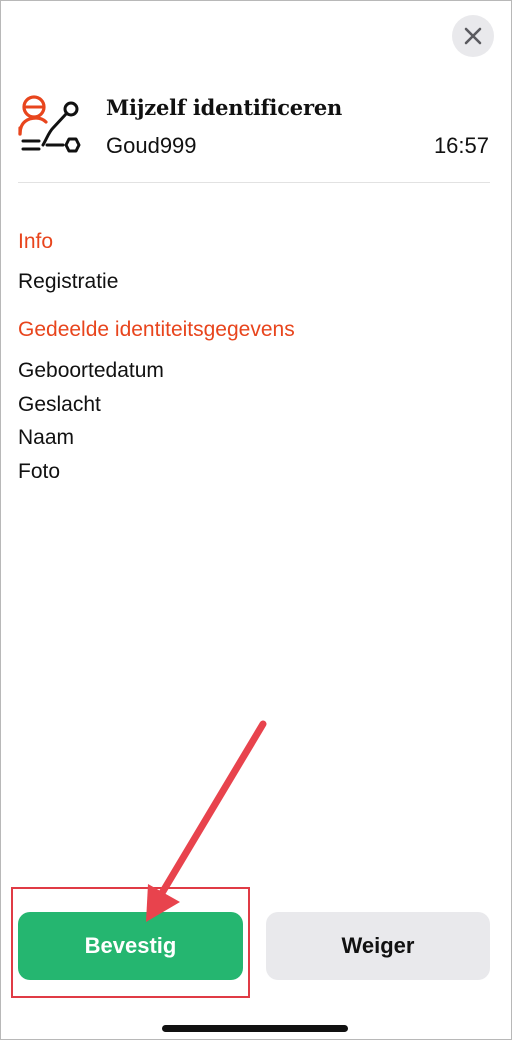 The image size is (512, 1040). I want to click on page-title: Mijzelf identificeren, so click(224, 107).